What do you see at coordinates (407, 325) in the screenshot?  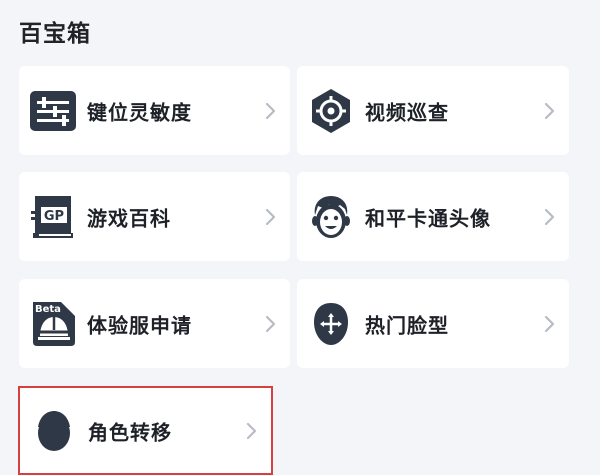 I see `tool-item-label: 热门脸型` at bounding box center [407, 325].